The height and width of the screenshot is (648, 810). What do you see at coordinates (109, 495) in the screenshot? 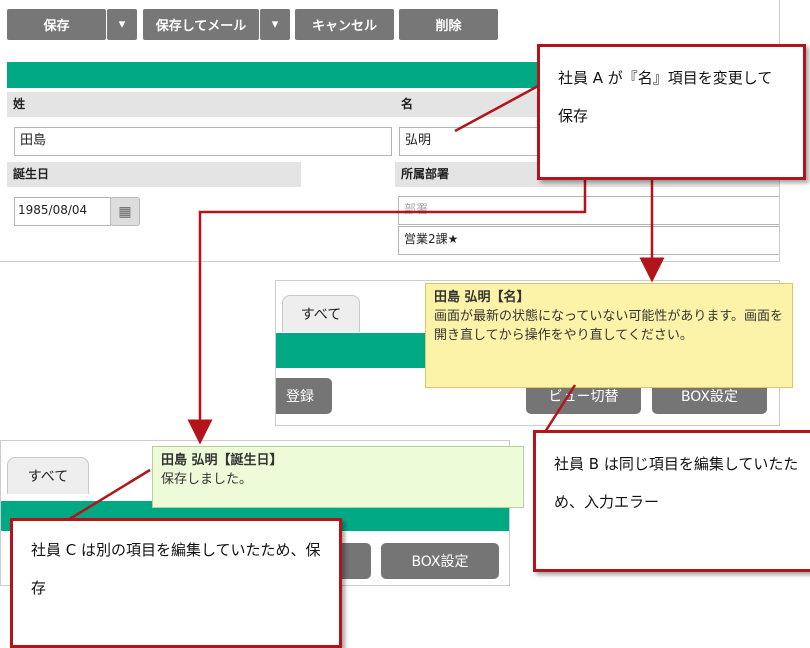
I see `pointer-c` at bounding box center [109, 495].